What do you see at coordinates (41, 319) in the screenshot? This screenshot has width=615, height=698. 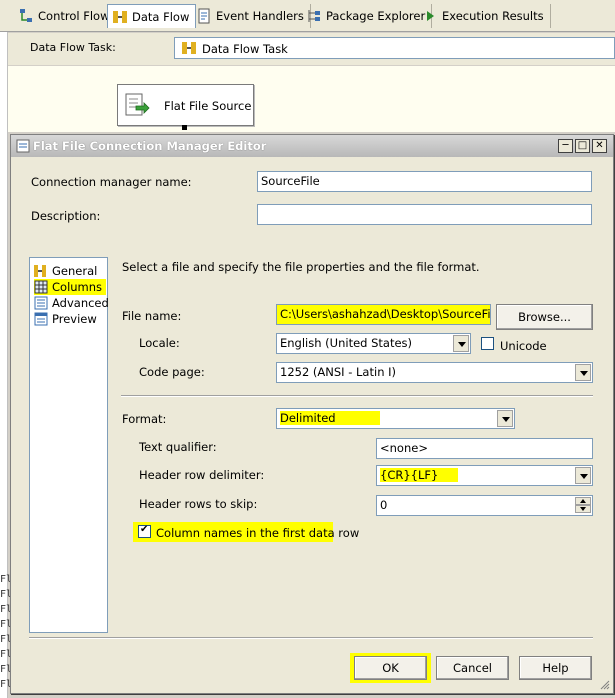 I see `preview-icon` at bounding box center [41, 319].